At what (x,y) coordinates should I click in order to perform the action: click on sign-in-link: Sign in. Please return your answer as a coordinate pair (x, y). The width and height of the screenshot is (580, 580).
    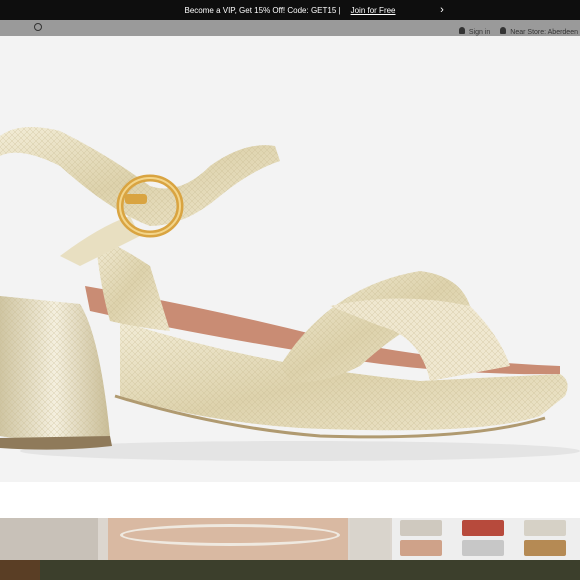
    Looking at the image, I should click on (474, 28).